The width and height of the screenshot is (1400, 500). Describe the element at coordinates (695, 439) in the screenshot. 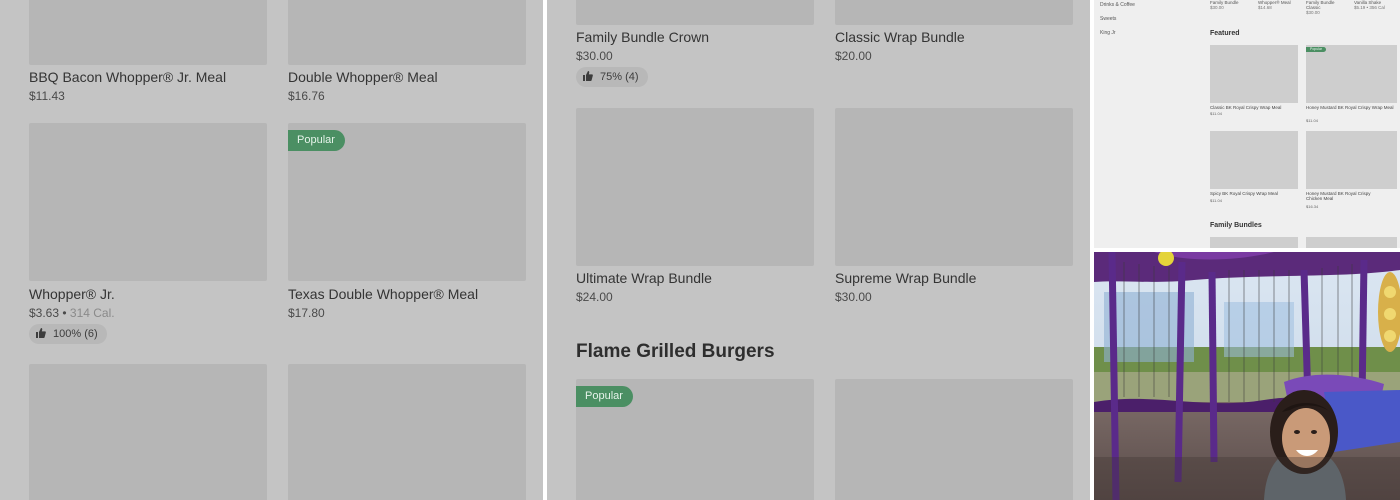

I see `menu-item-card: Popular` at that location.